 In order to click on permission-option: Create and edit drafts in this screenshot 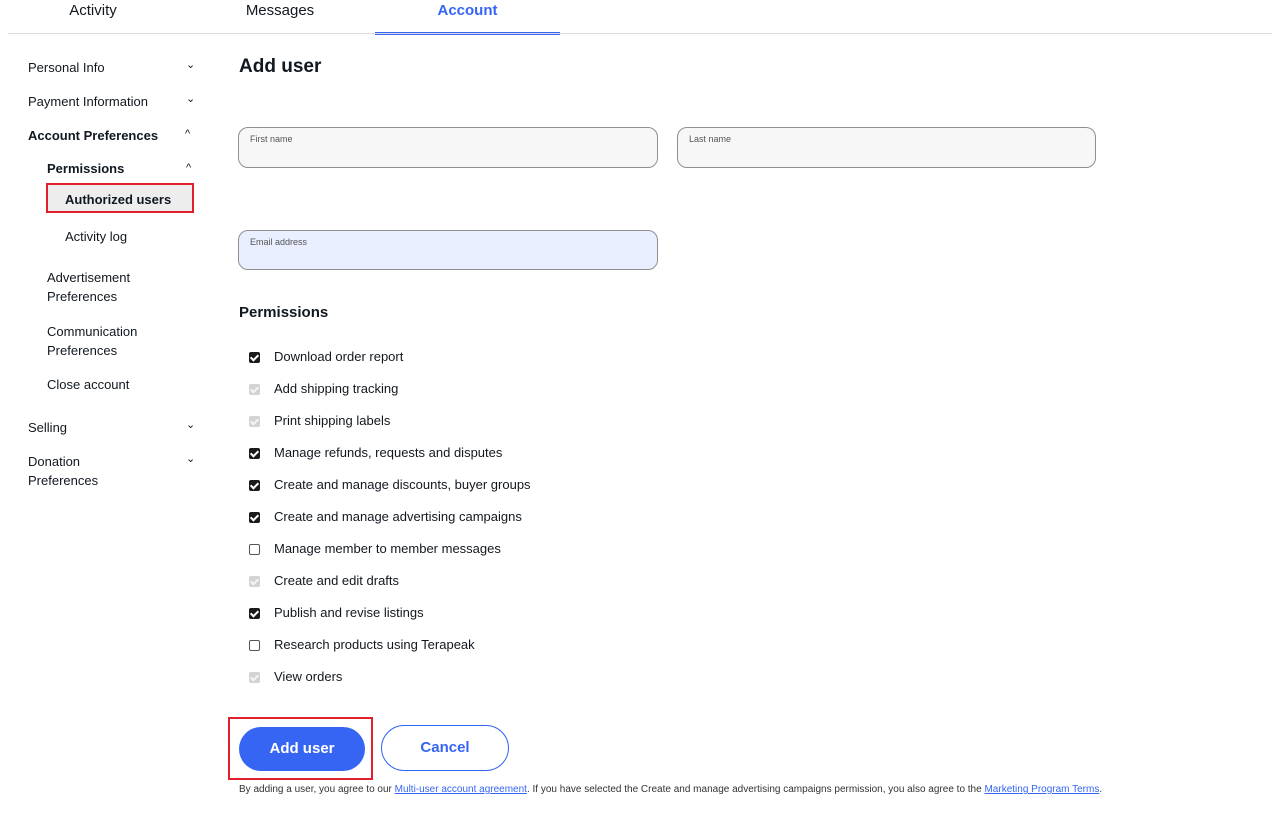, I will do `click(459, 582)`.